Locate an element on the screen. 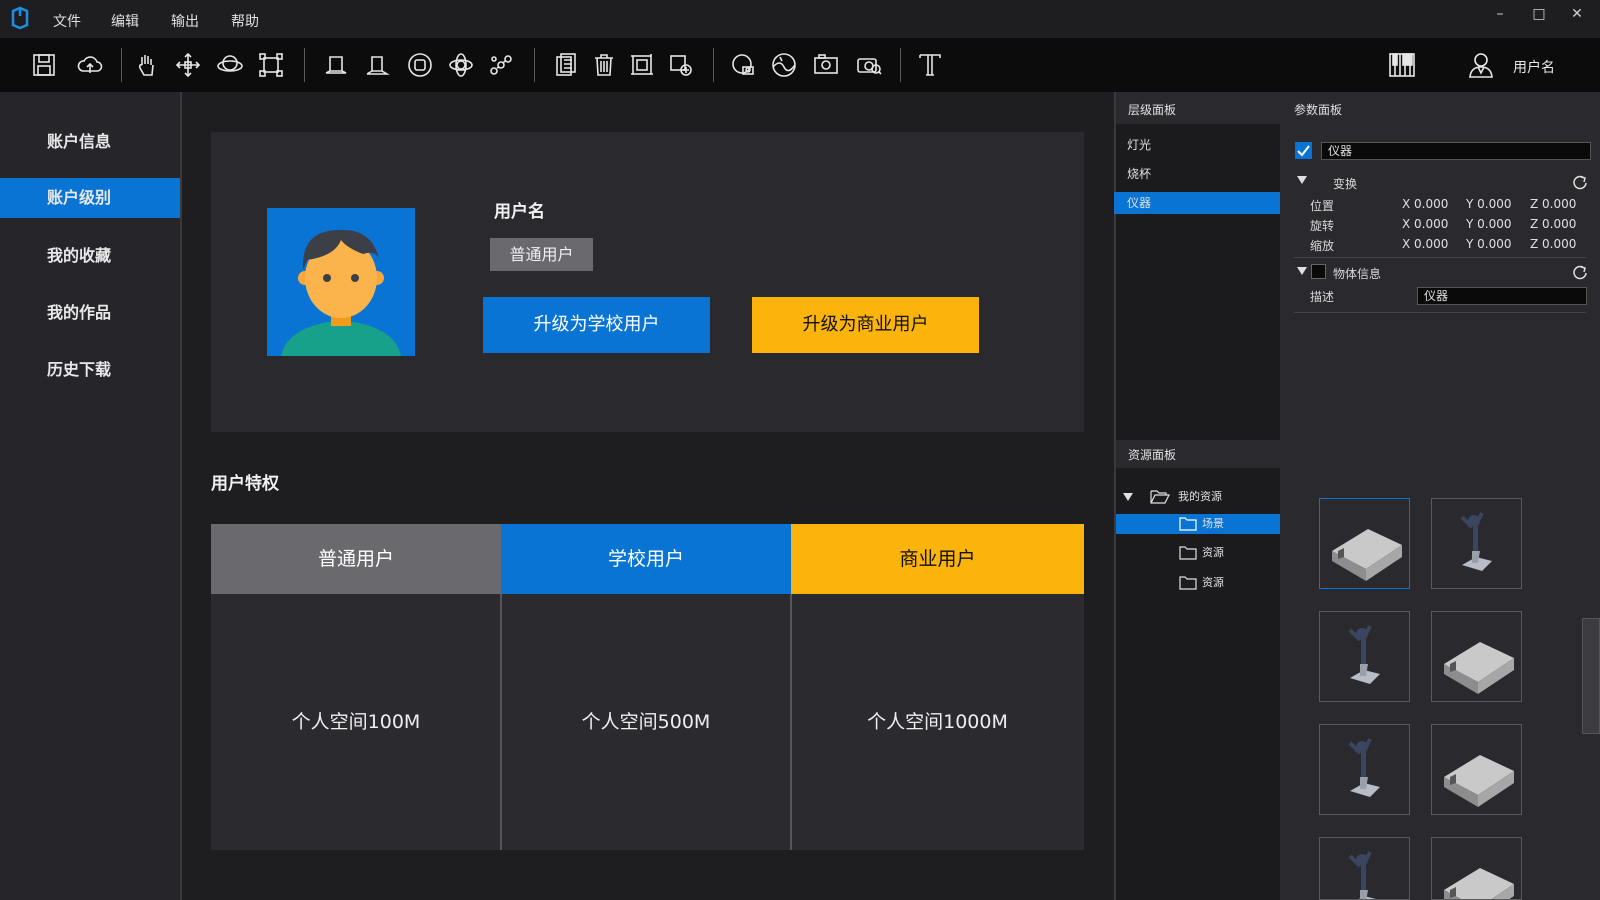 This screenshot has height=900, width=1600. visible-checkbox is located at coordinates (1303, 150).